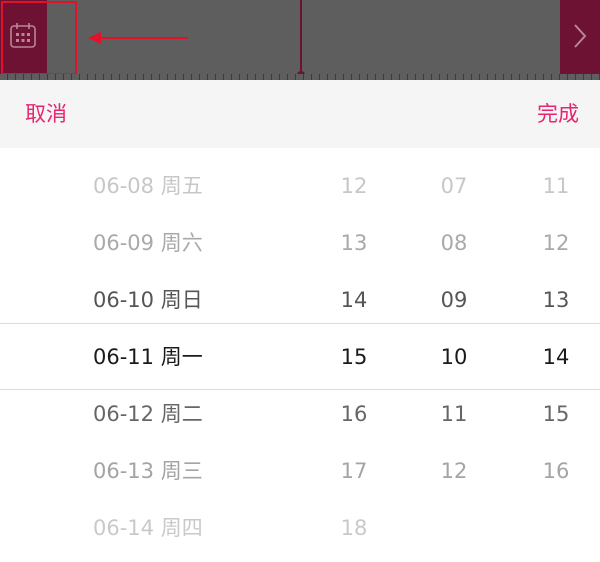  I want to click on minute-option: 09, so click(454, 300).